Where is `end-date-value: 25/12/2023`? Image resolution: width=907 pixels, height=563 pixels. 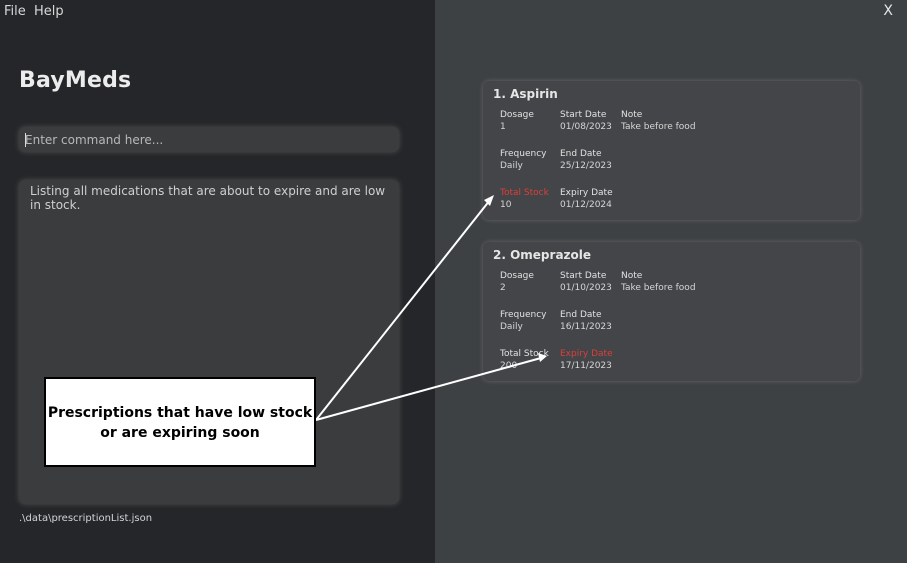 end-date-value: 25/12/2023 is located at coordinates (586, 166).